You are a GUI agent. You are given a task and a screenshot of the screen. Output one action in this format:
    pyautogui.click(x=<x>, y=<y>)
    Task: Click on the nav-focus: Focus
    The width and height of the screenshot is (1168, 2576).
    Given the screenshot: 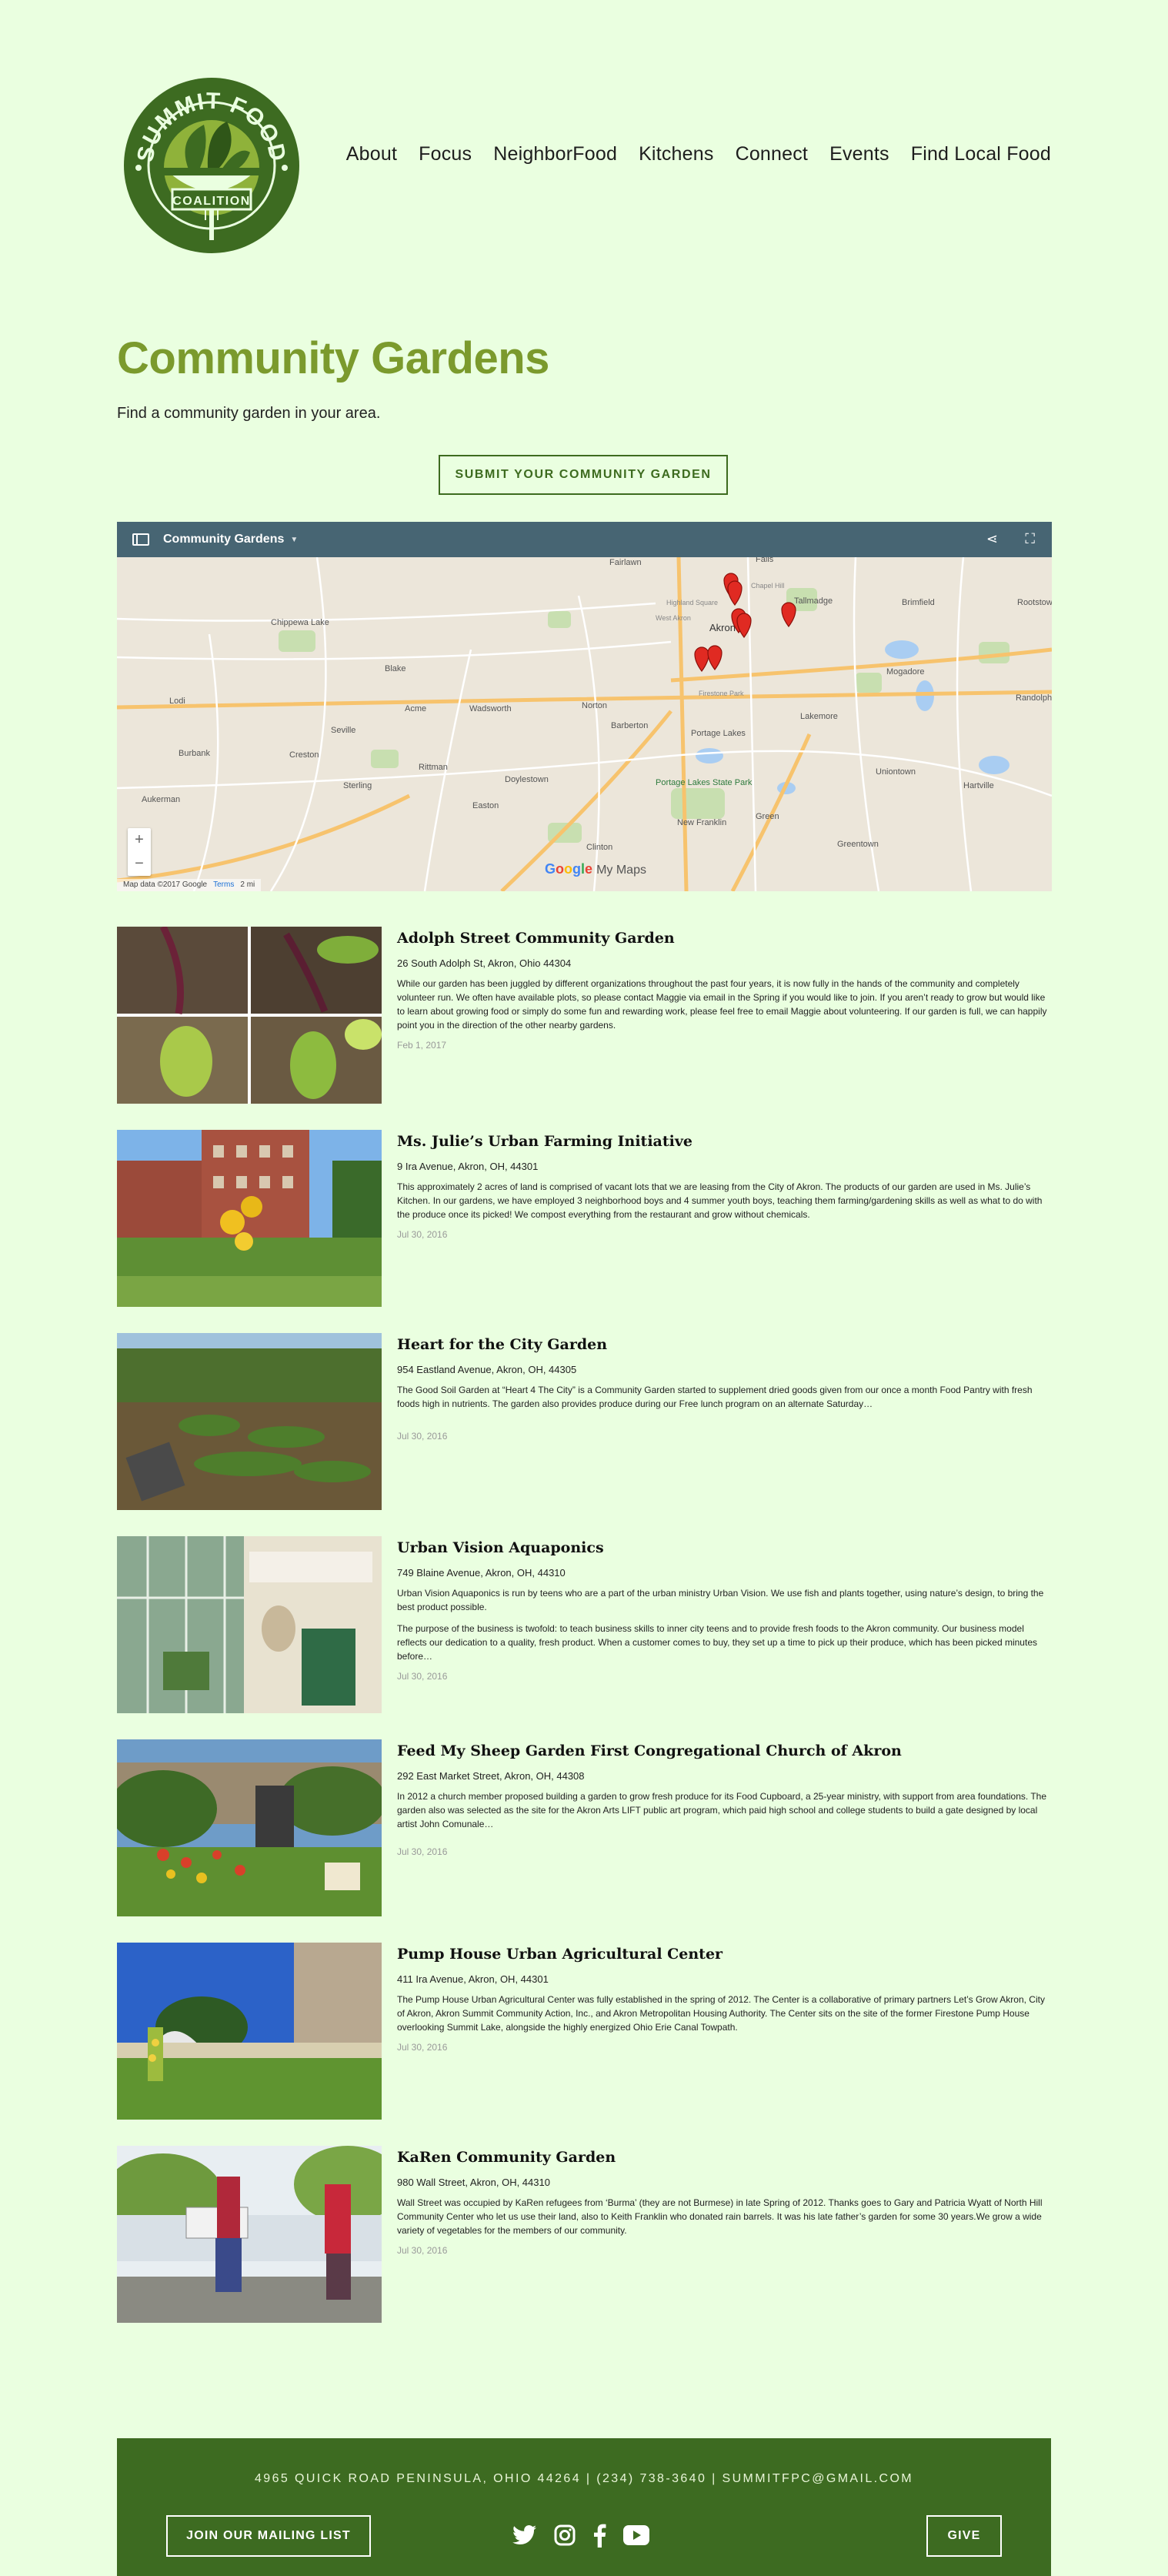 What is the action you would take?
    pyautogui.click(x=445, y=154)
    